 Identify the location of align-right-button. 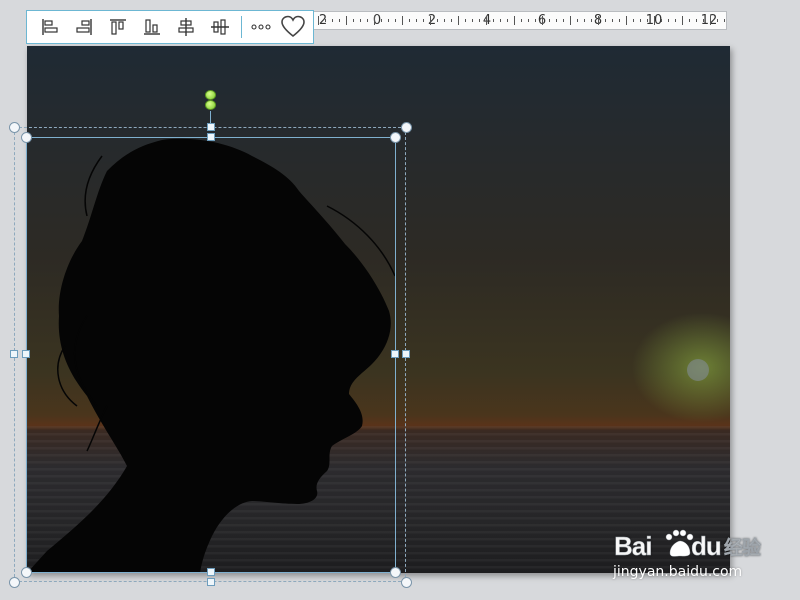
(84, 27).